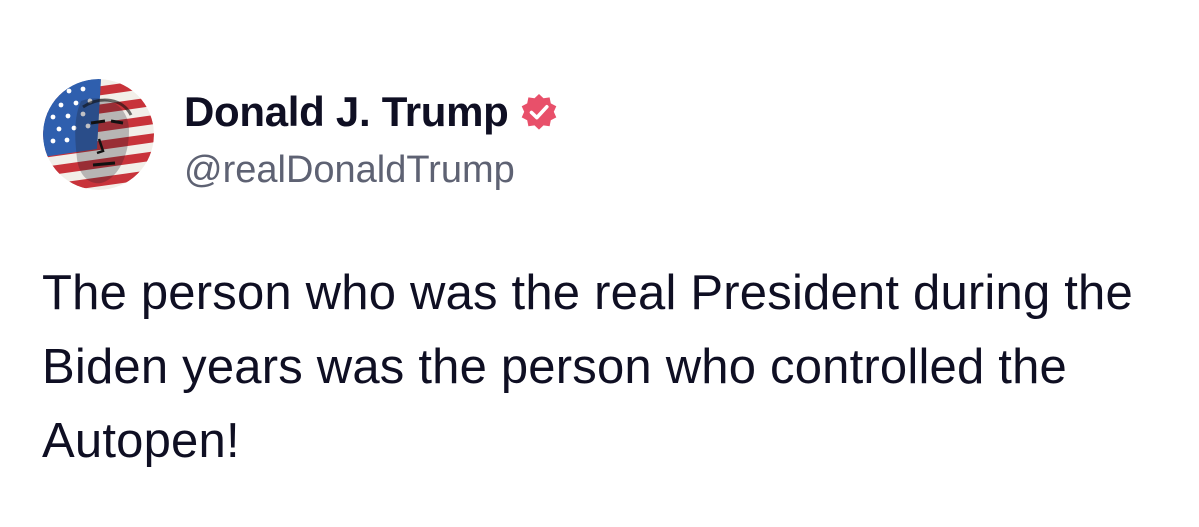 The image size is (1199, 527). I want to click on flag-portrait-icon, so click(98, 134).